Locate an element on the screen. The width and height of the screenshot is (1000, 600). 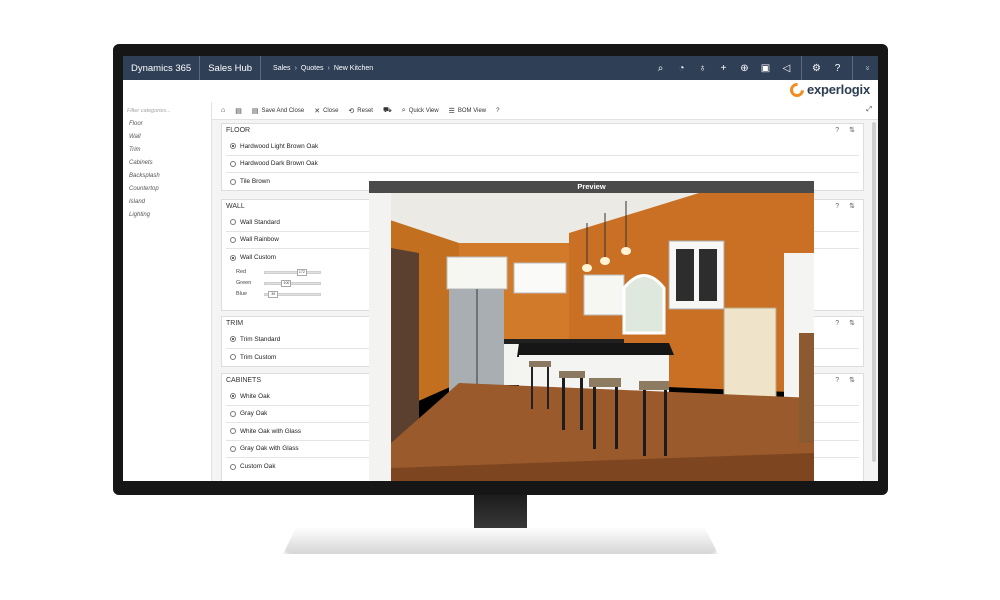
help-icon: ? is located at coordinates (837, 68).